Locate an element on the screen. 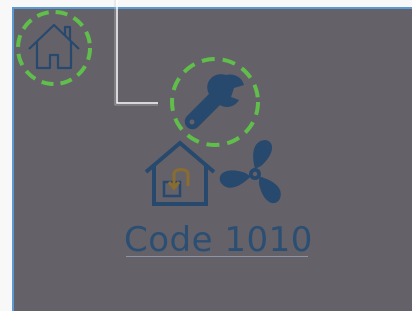 Image resolution: width=412 pixels, height=311 pixels. home-icon is located at coordinates (54, 46).